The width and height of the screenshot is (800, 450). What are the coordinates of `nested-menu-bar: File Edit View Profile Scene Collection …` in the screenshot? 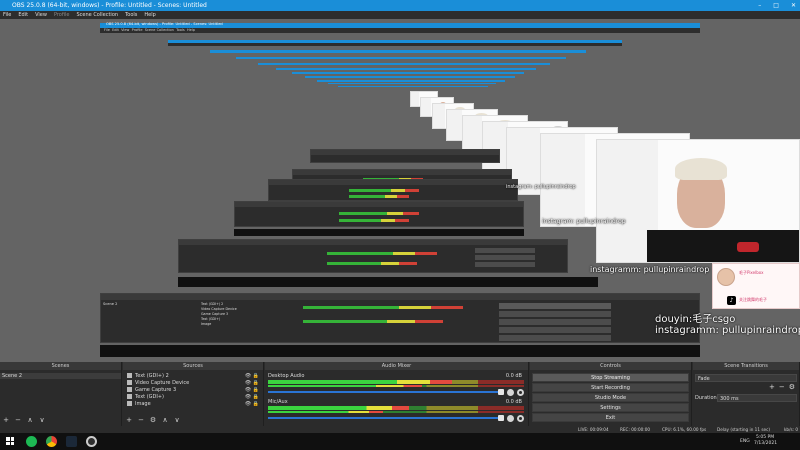 It's located at (400, 30).